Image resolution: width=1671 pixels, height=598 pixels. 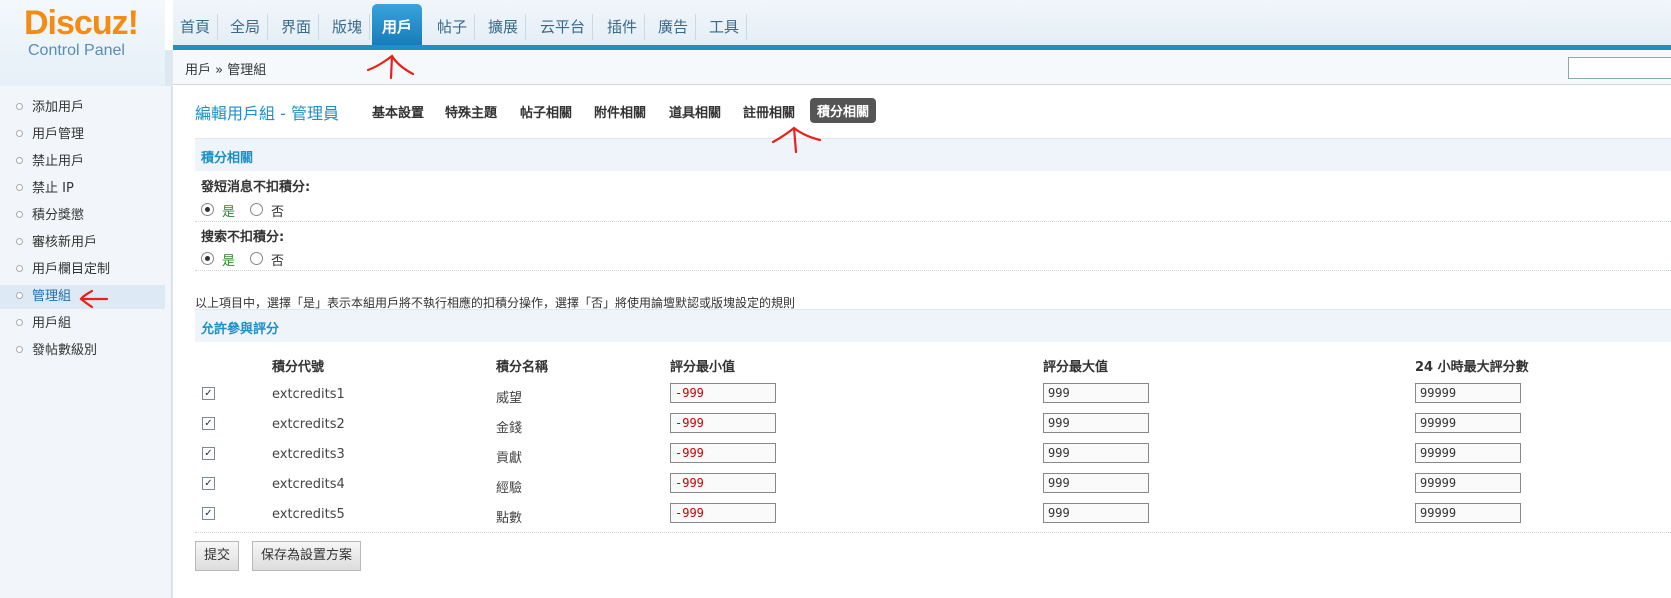 What do you see at coordinates (278, 261) in the screenshot?
I see `radio-no-label: 否` at bounding box center [278, 261].